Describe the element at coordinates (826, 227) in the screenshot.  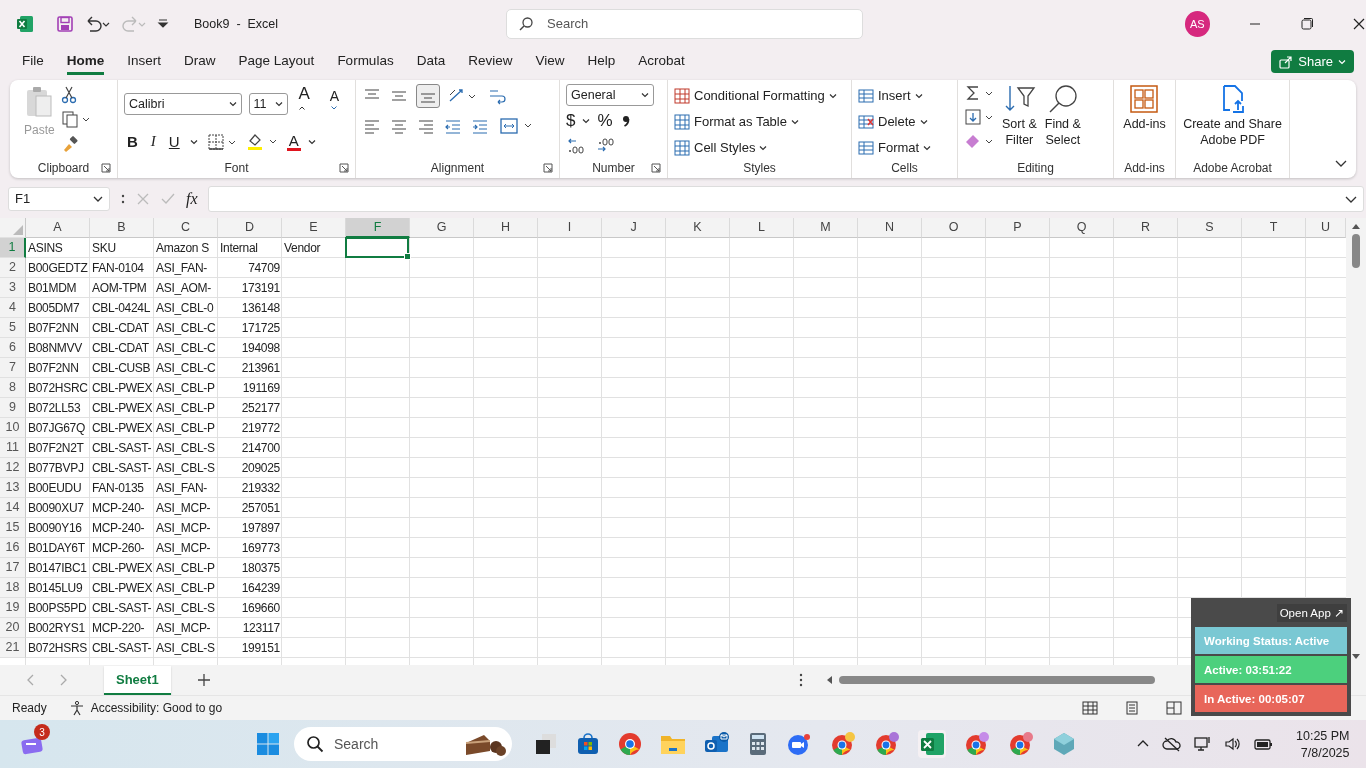
I see `column-header: M` at that location.